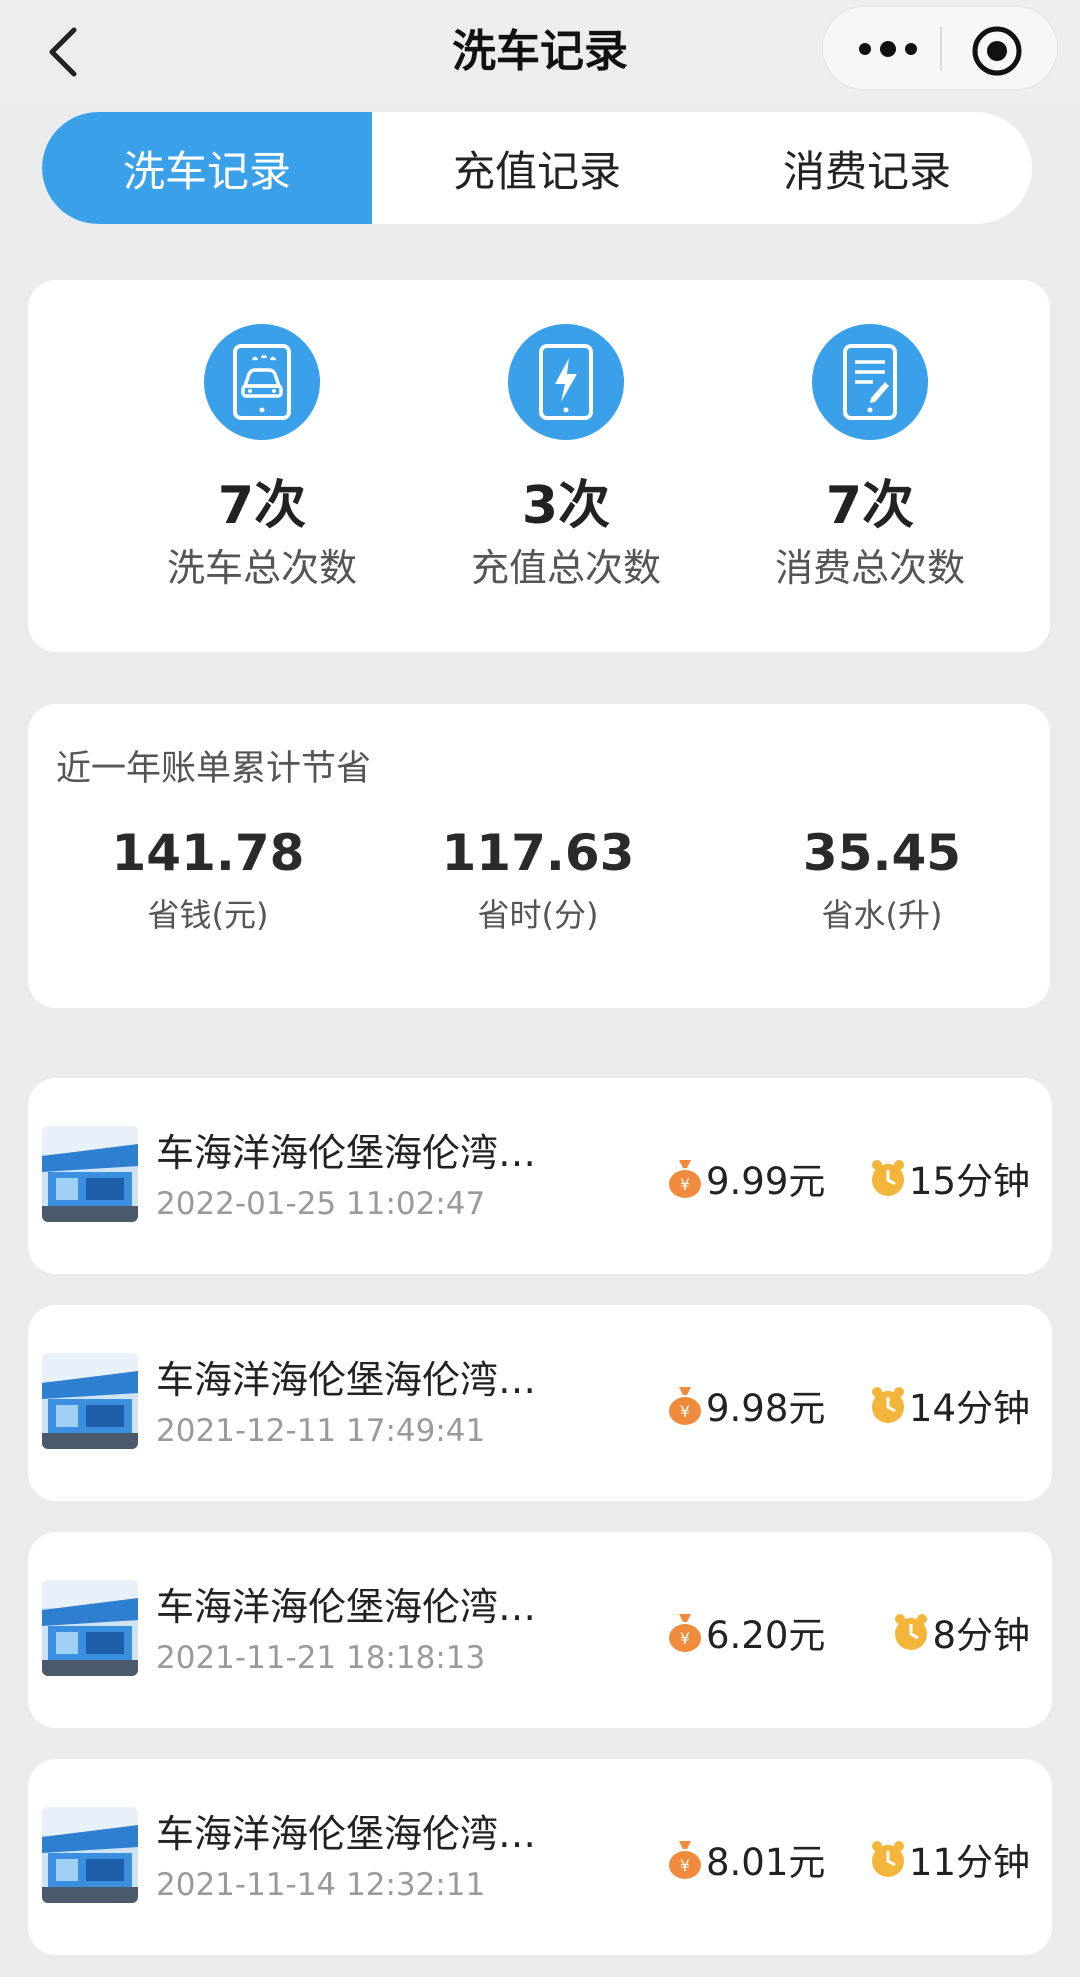  I want to click on record-time: 2021-11-21 18:18:13, so click(321, 1658).